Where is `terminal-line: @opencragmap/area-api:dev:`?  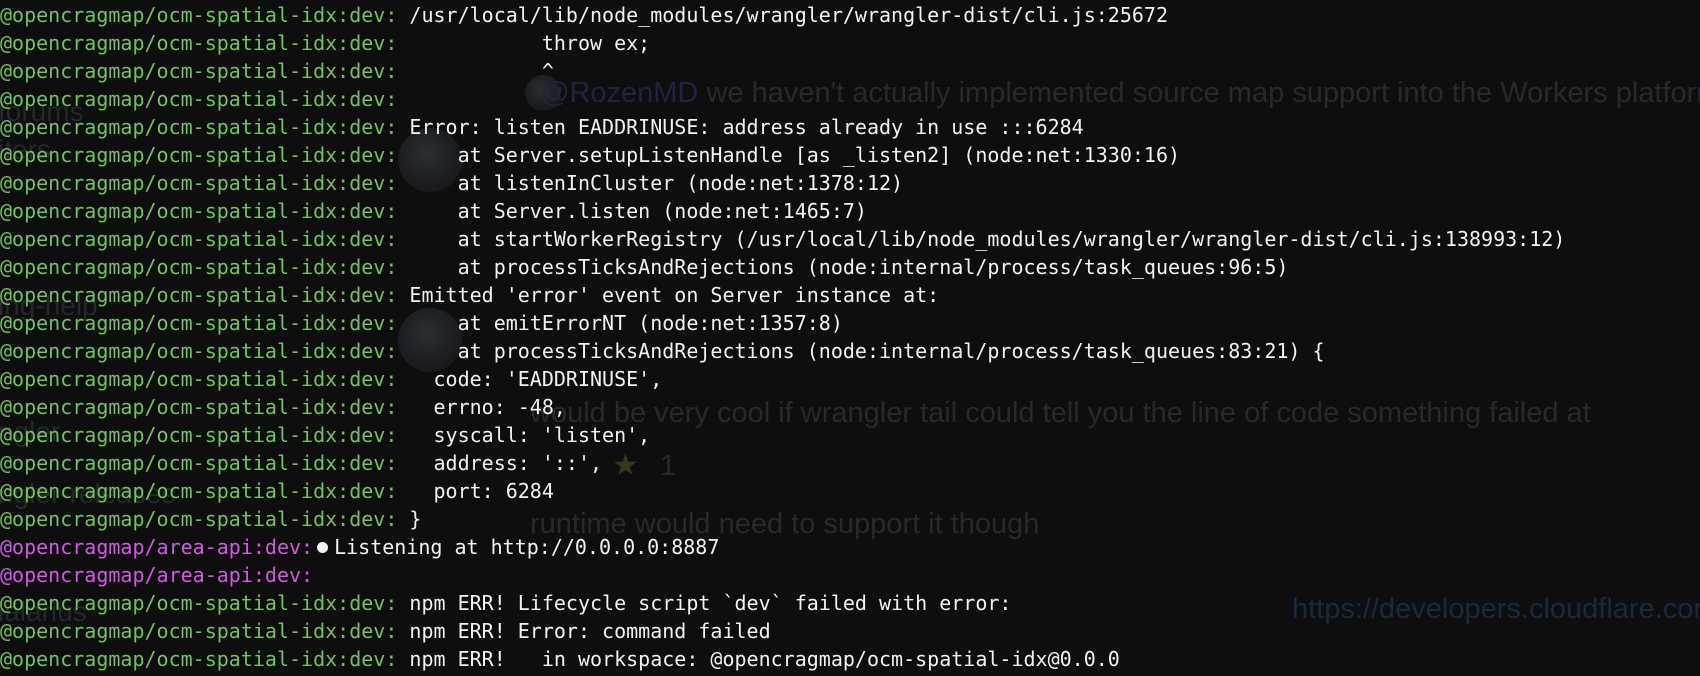
terminal-line: @opencragmap/area-api:dev: is located at coordinates (850, 575).